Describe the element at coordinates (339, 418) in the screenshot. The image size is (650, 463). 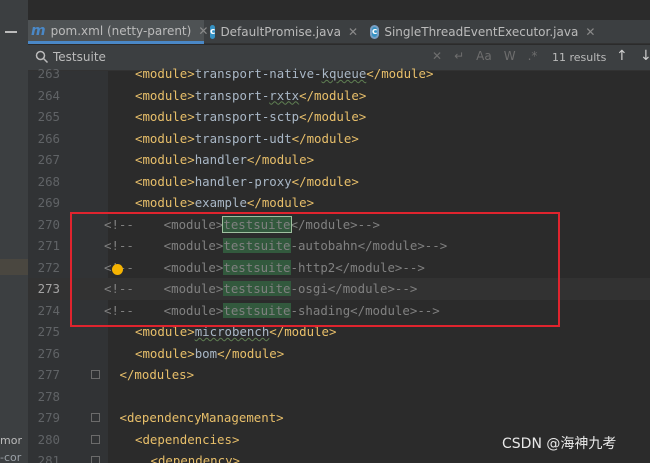
I see `code-line: 279 <dependencyManagement>` at that location.